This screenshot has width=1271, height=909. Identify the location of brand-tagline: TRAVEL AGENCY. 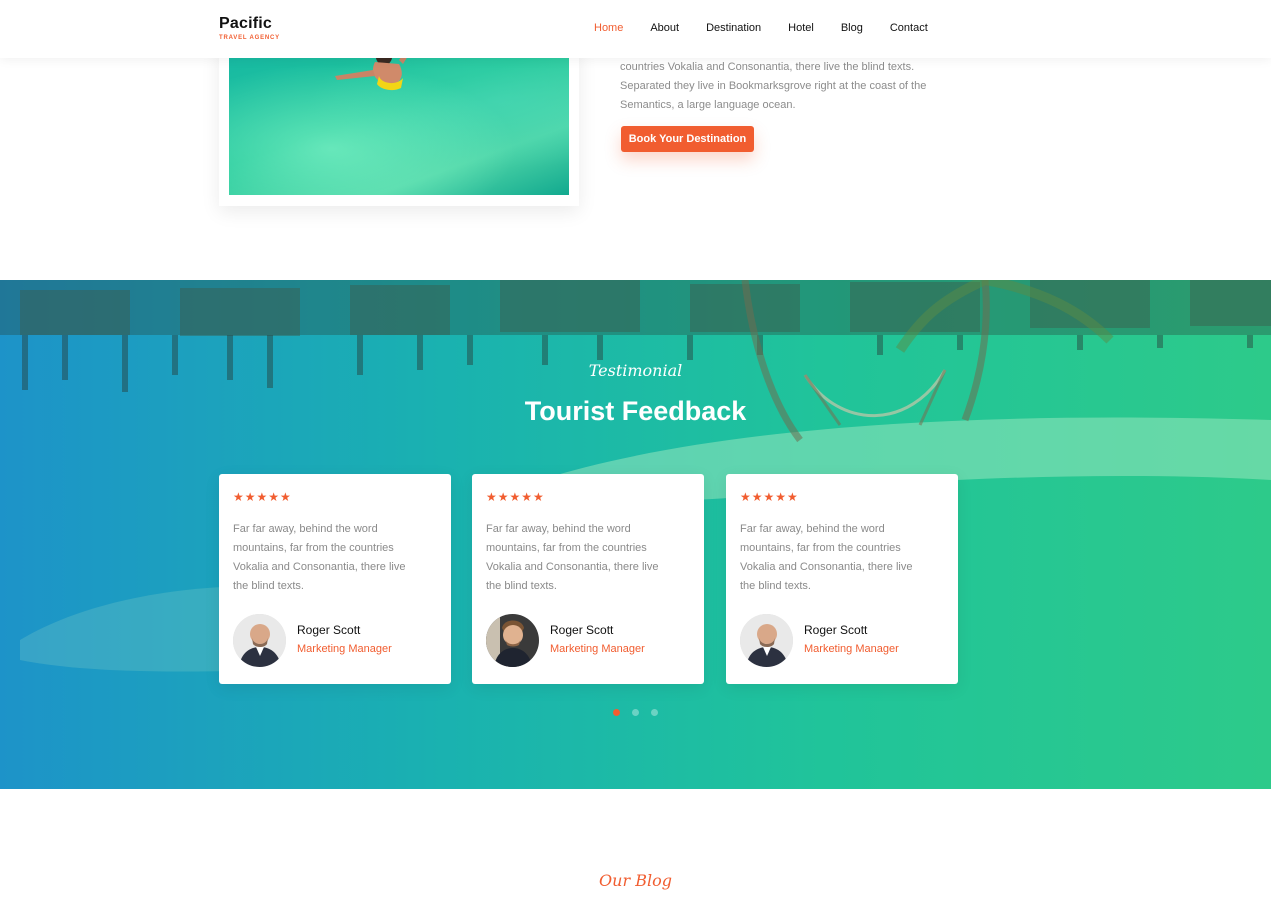
(249, 38).